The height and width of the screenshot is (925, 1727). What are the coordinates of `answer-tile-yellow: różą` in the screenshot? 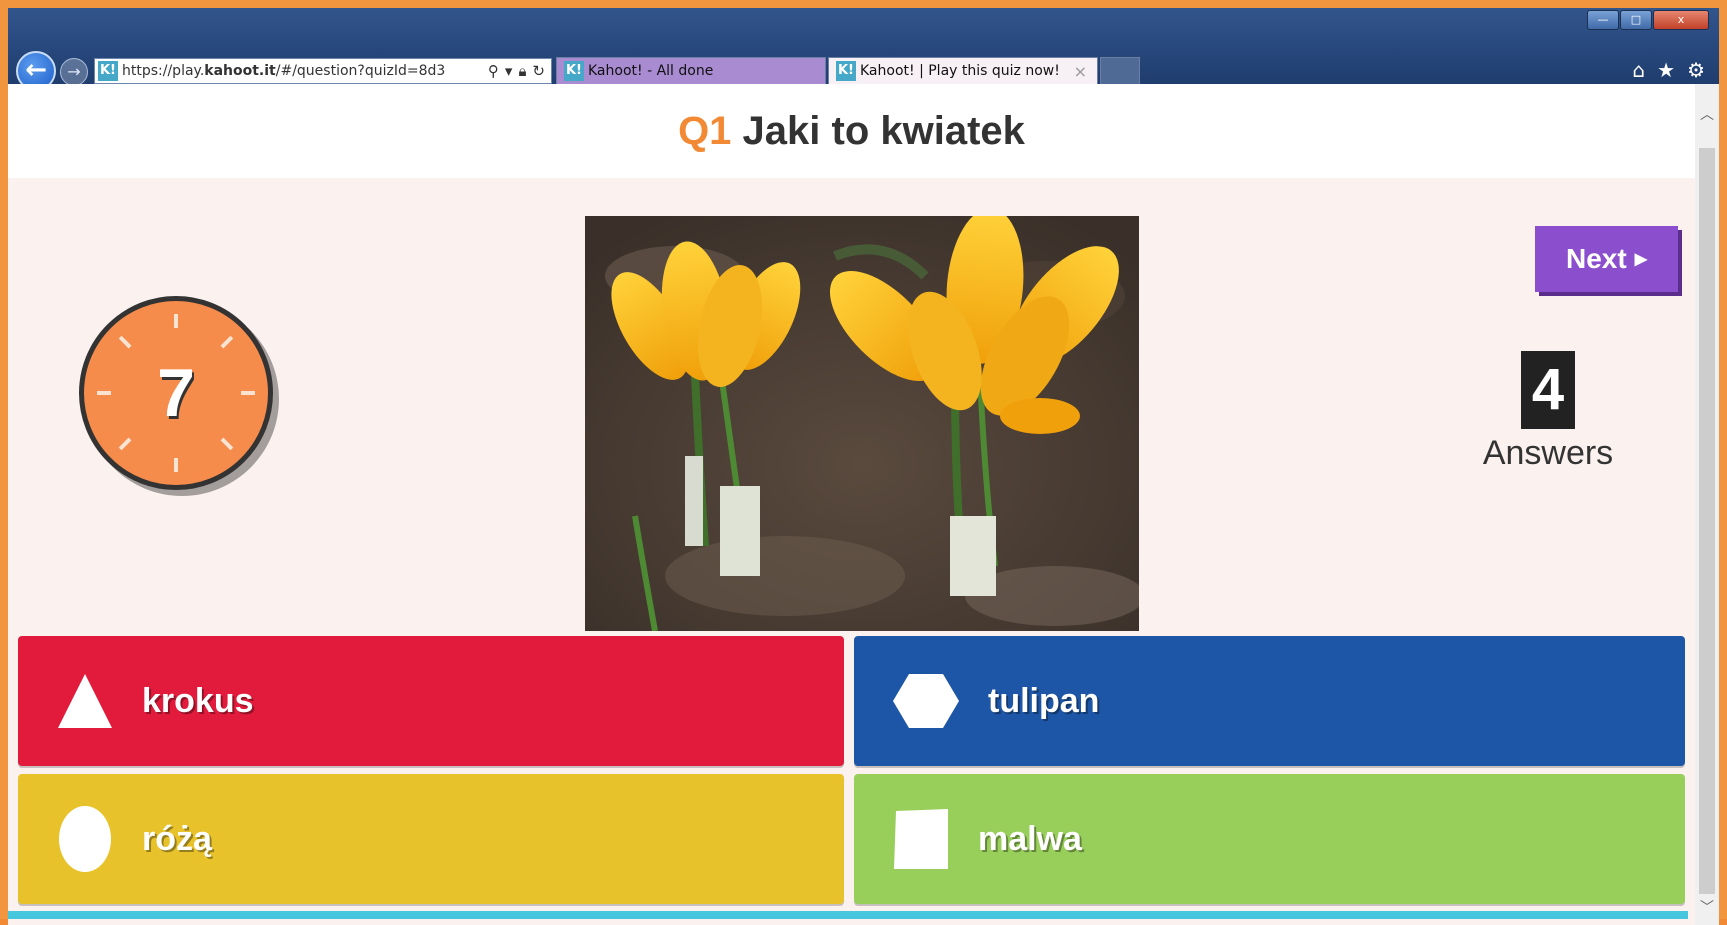 It's located at (431, 839).